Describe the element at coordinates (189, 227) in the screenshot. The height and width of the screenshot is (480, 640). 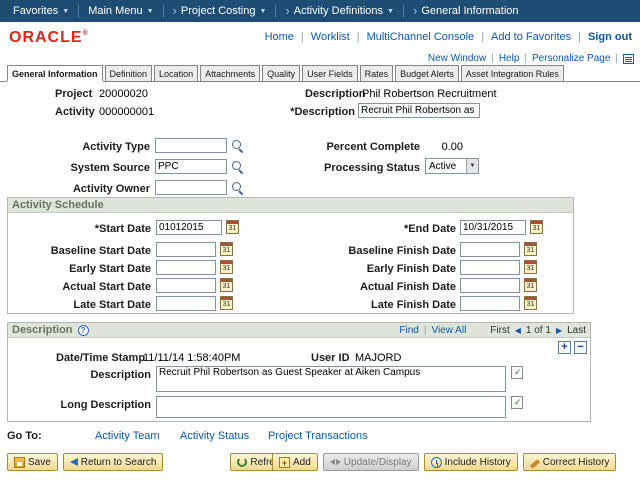
I see `start-date-input` at that location.